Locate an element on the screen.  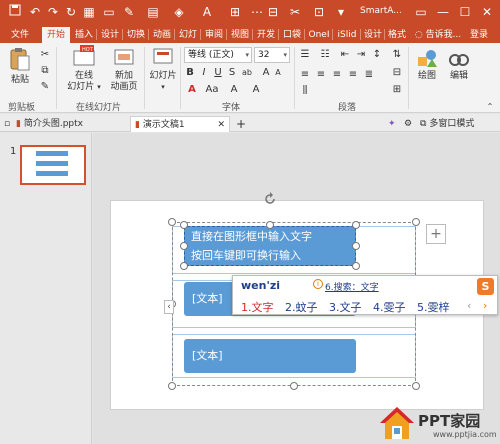
tab-developer: 开发 is located at coordinates (266, 35).